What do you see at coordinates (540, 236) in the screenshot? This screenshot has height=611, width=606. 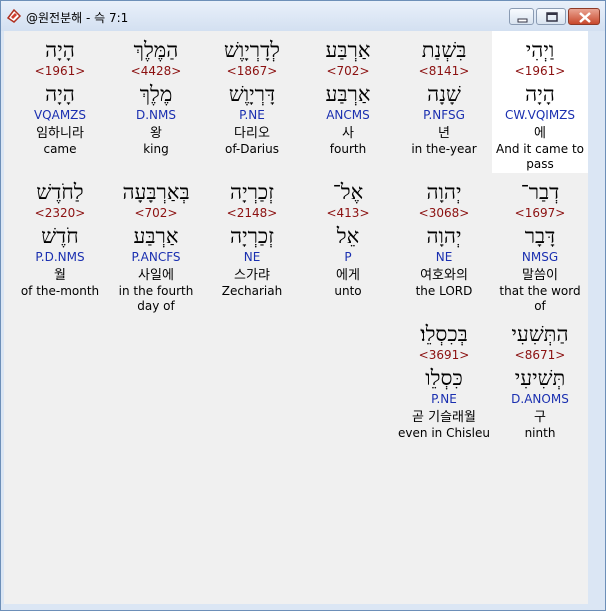 I see `hebrew-lemma: דָּבָר` at bounding box center [540, 236].